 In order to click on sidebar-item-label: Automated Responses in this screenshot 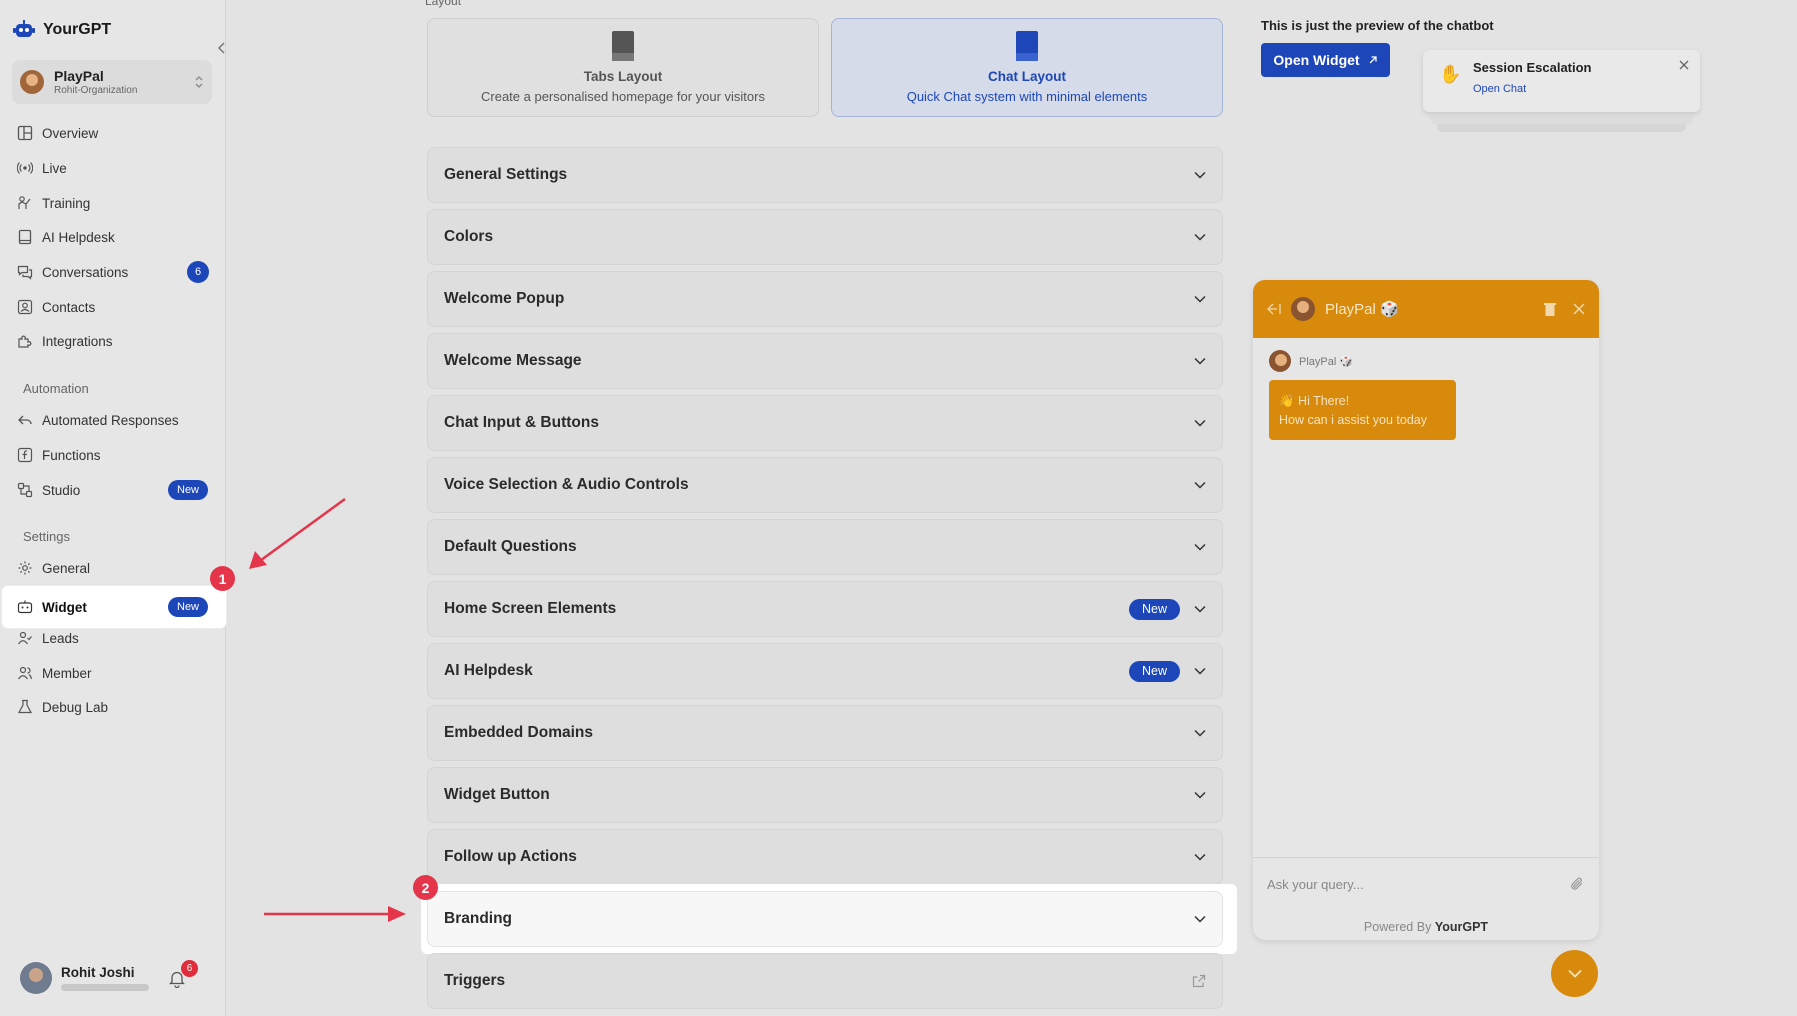, I will do `click(110, 420)`.